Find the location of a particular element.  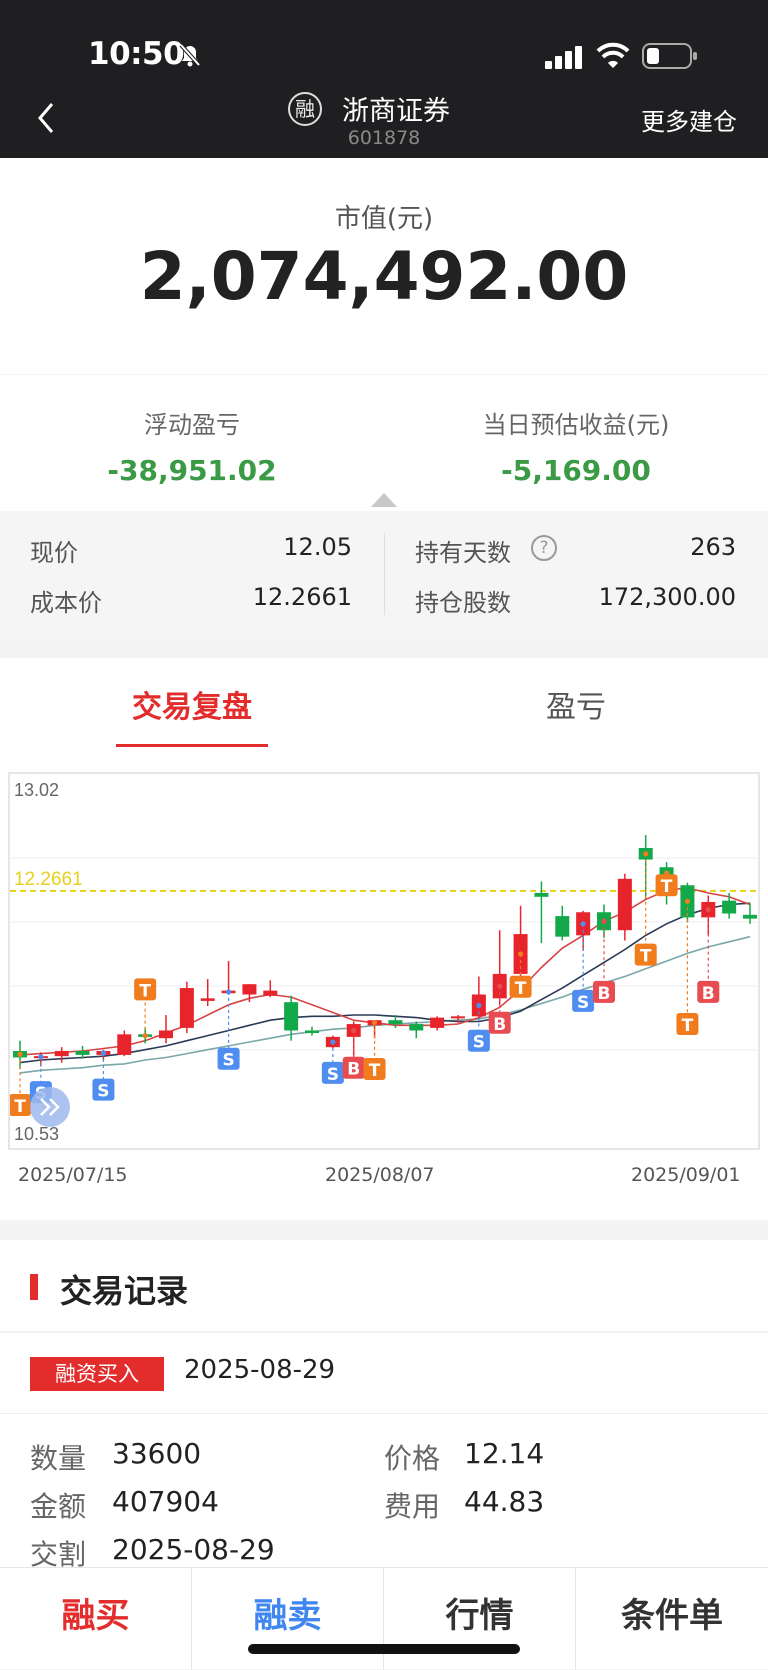

market-value-label: 市值(元) is located at coordinates (384, 219).